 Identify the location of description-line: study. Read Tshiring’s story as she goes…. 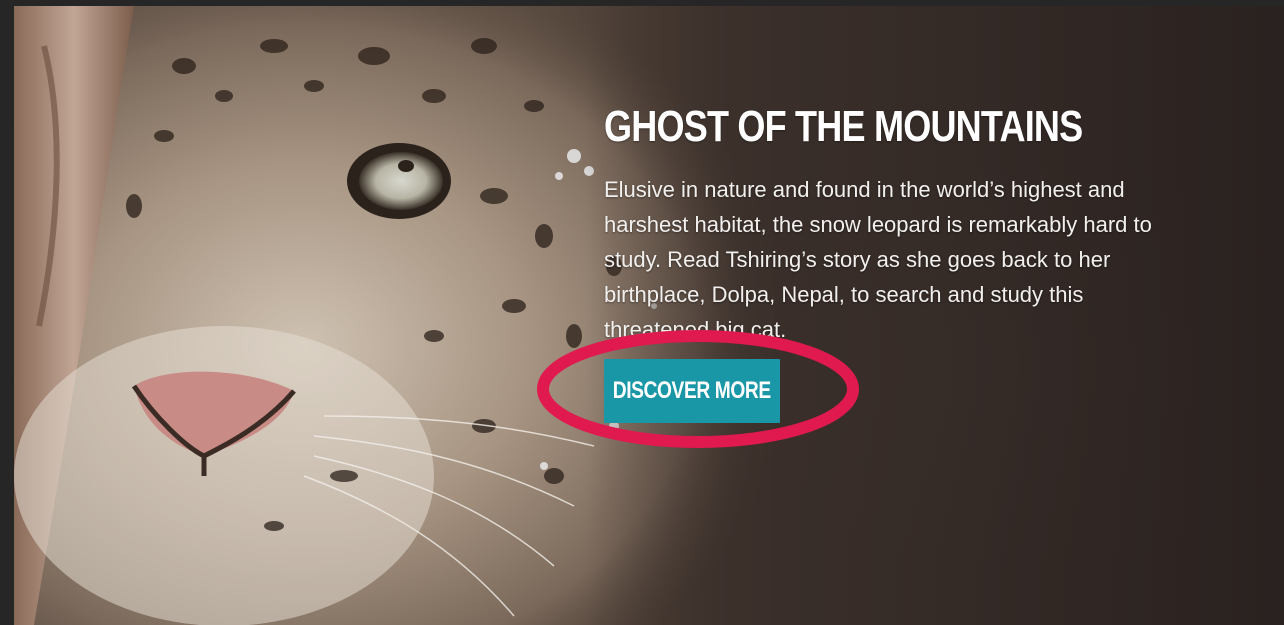
(857, 259).